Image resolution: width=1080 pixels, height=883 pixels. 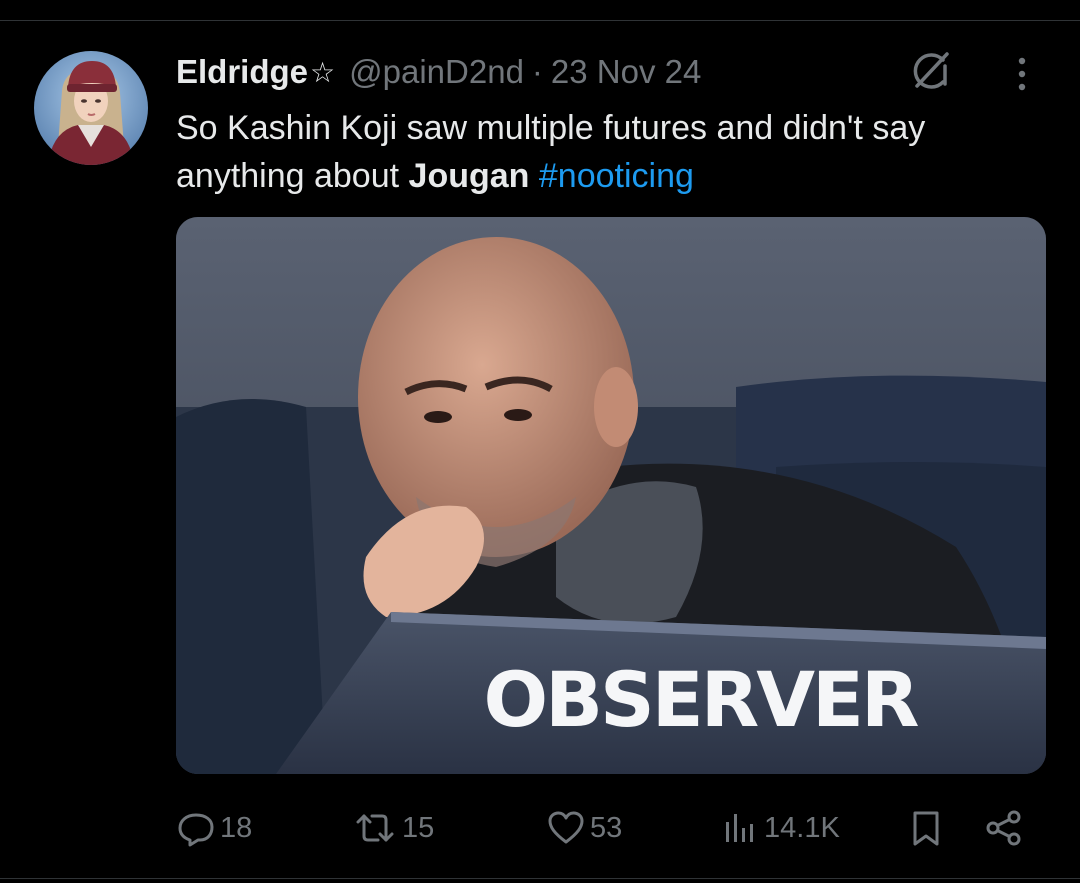 I want to click on reply-count: 18, so click(x=236, y=827).